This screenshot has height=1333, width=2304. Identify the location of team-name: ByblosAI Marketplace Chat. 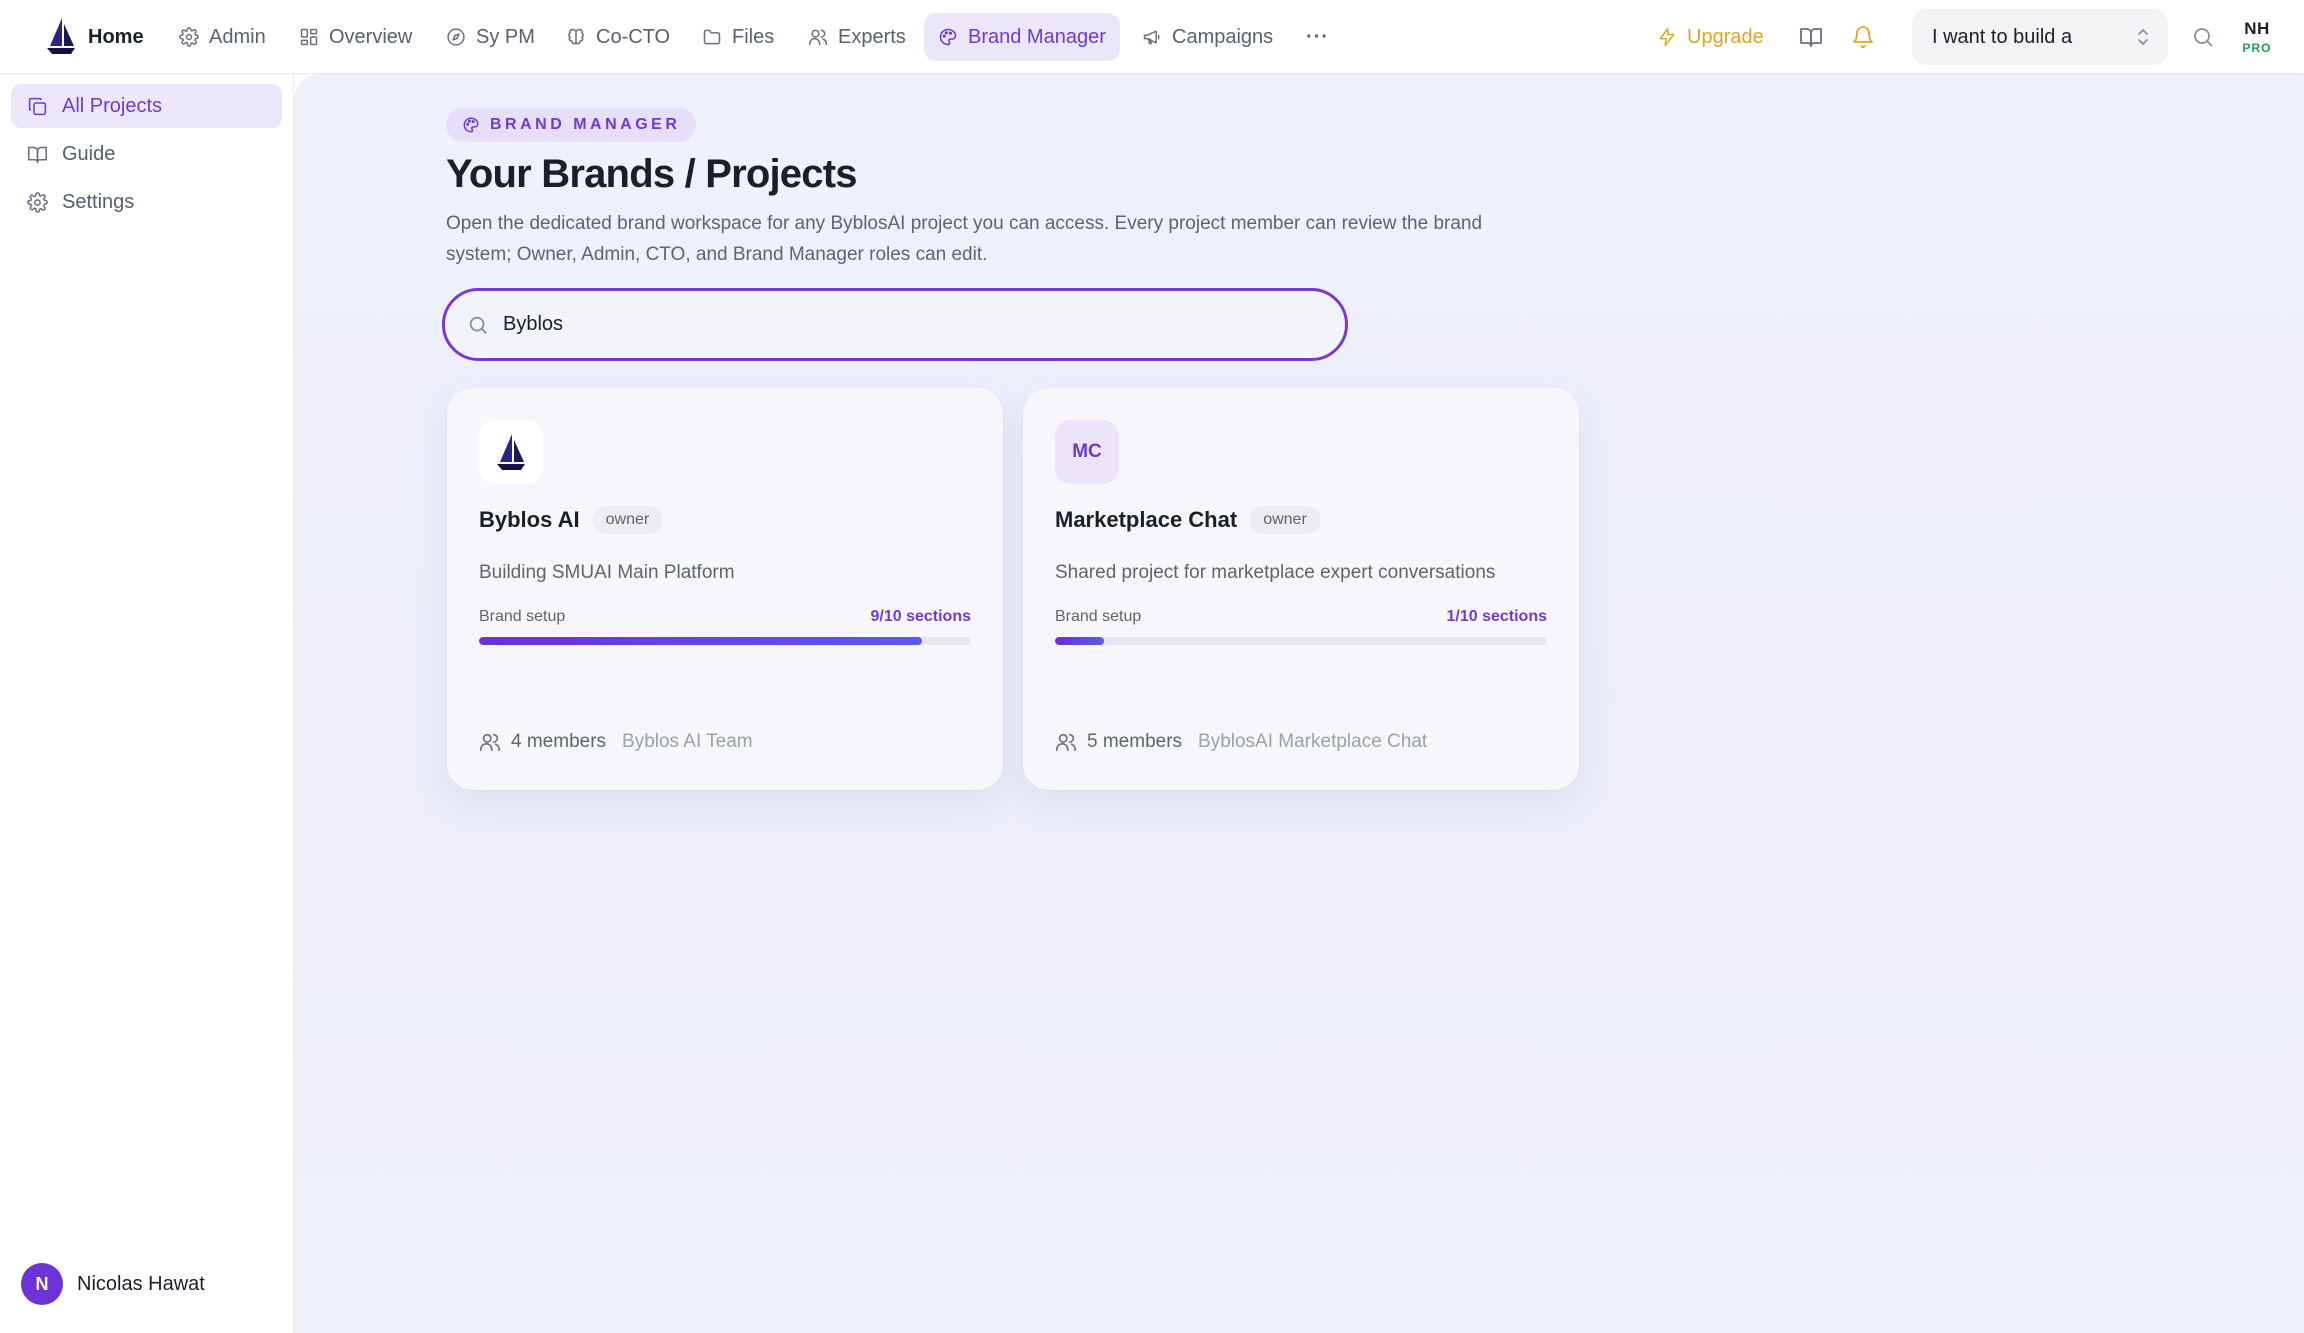
(1313, 741).